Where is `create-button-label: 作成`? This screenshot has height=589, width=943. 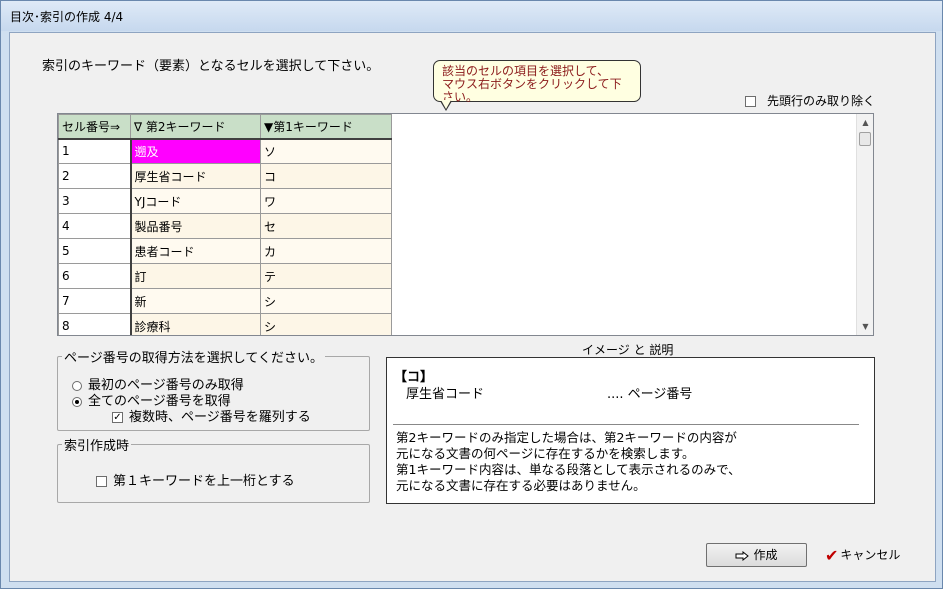 create-button-label: 作成 is located at coordinates (765, 555).